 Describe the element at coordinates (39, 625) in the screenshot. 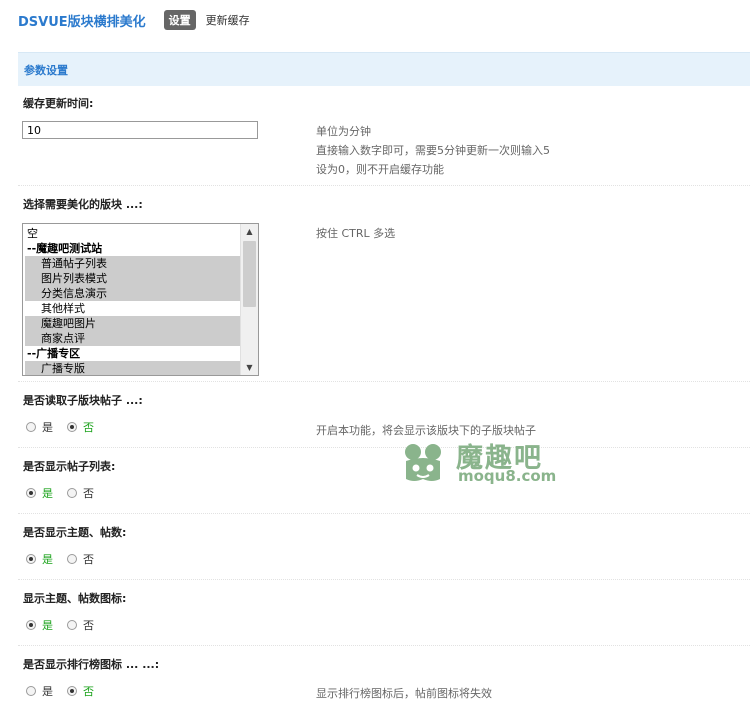

I see `count-icon-yes-radio: 是` at that location.